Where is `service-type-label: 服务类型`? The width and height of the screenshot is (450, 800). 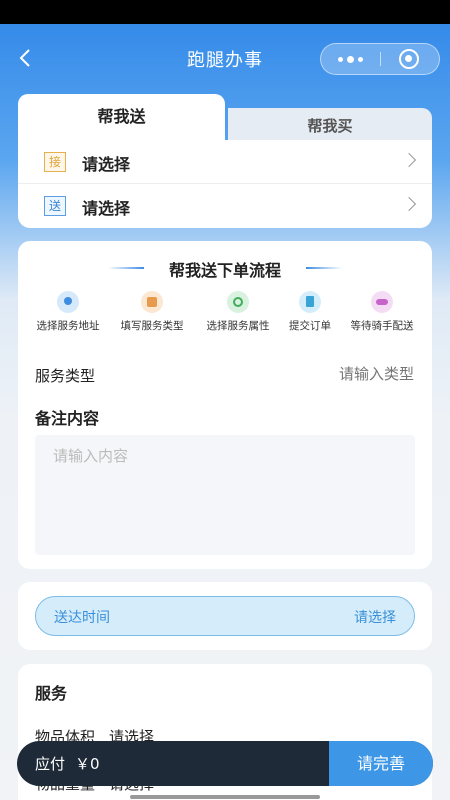 service-type-label: 服务类型 is located at coordinates (65, 376).